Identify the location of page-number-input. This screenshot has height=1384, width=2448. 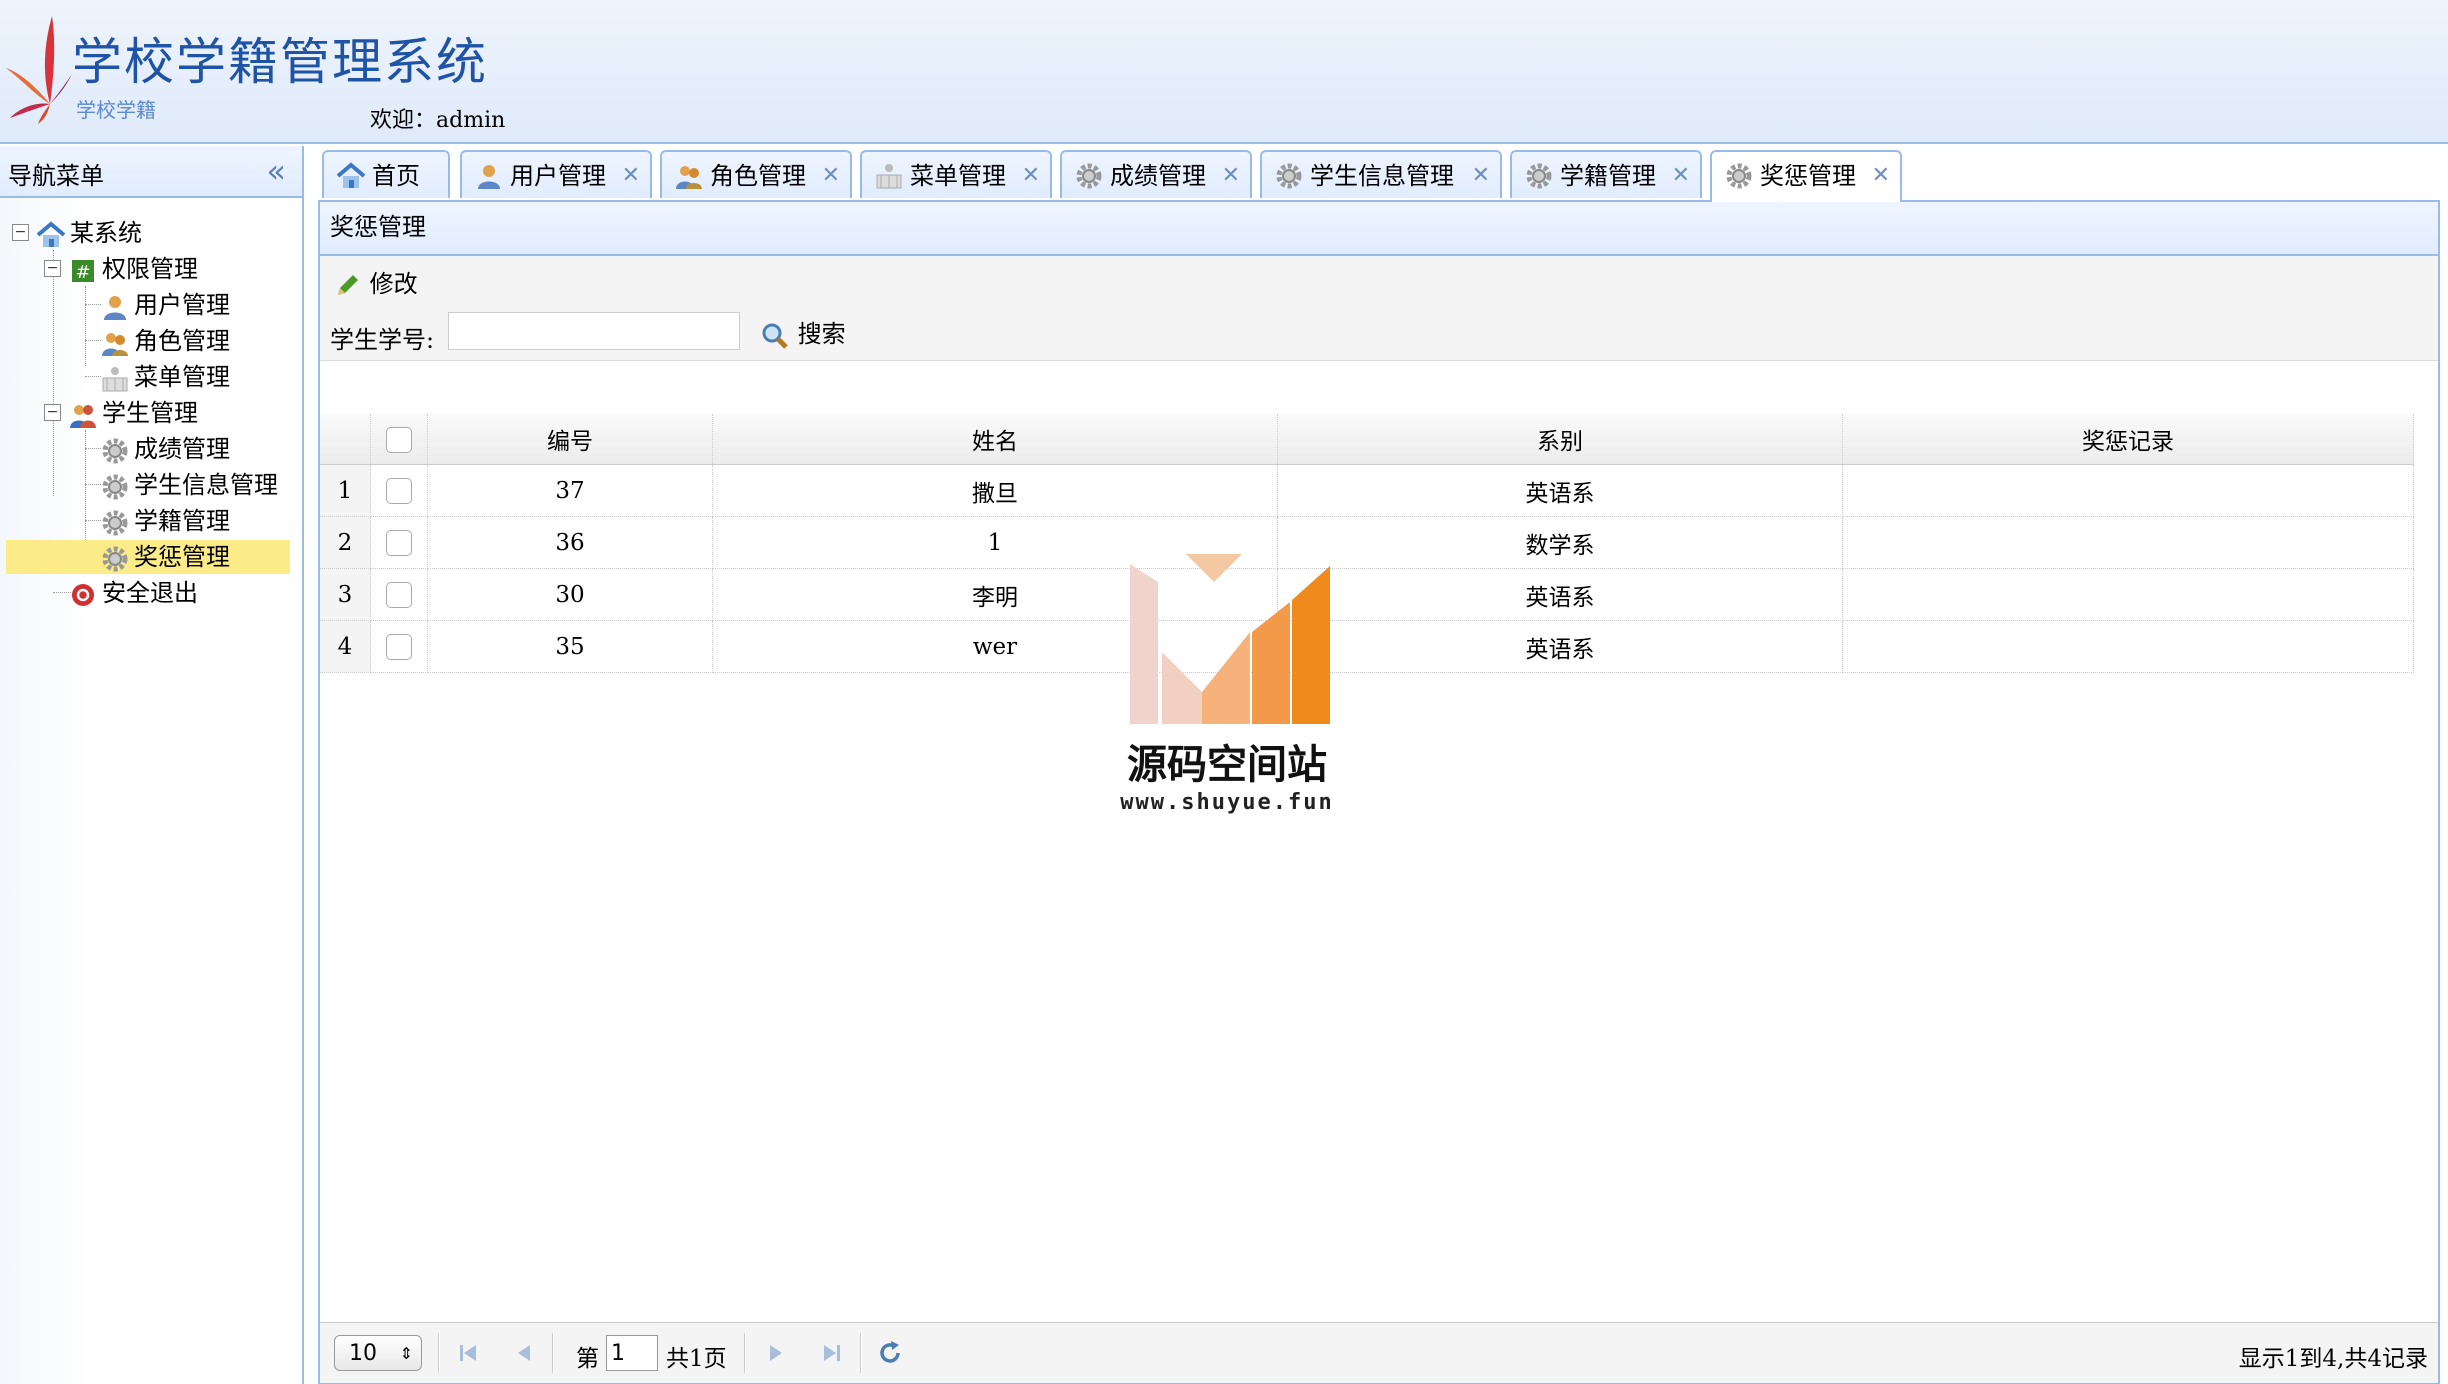
(632, 1353).